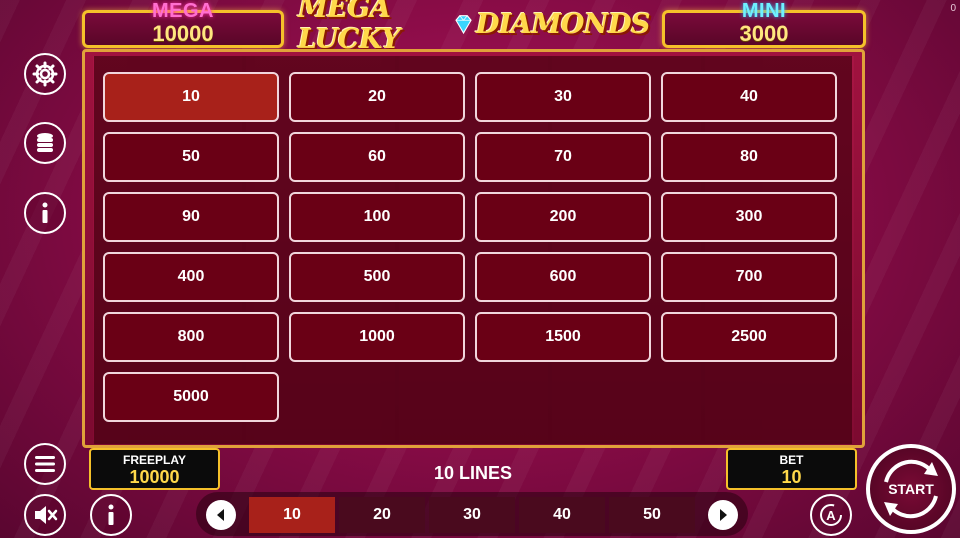 This screenshot has width=960, height=538. I want to click on lines-option-40: 40, so click(562, 515).